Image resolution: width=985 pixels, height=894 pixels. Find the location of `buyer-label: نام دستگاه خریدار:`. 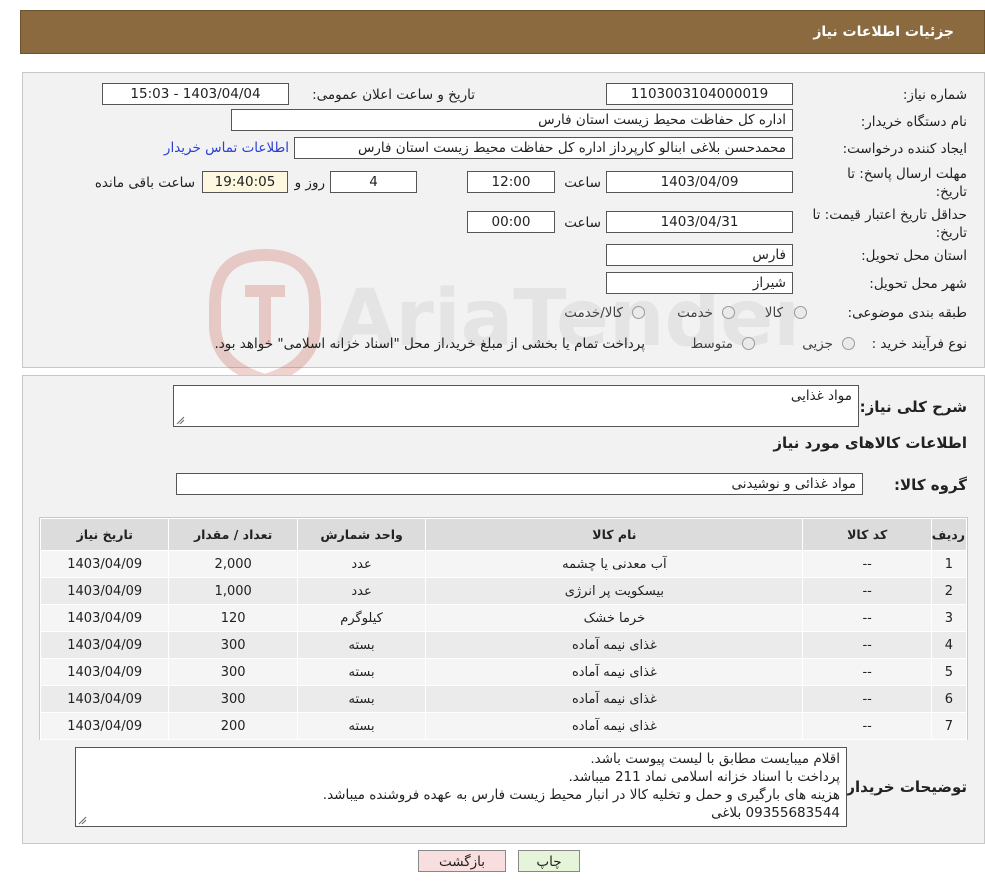

buyer-label: نام دستگاه خریدار: is located at coordinates (913, 122).